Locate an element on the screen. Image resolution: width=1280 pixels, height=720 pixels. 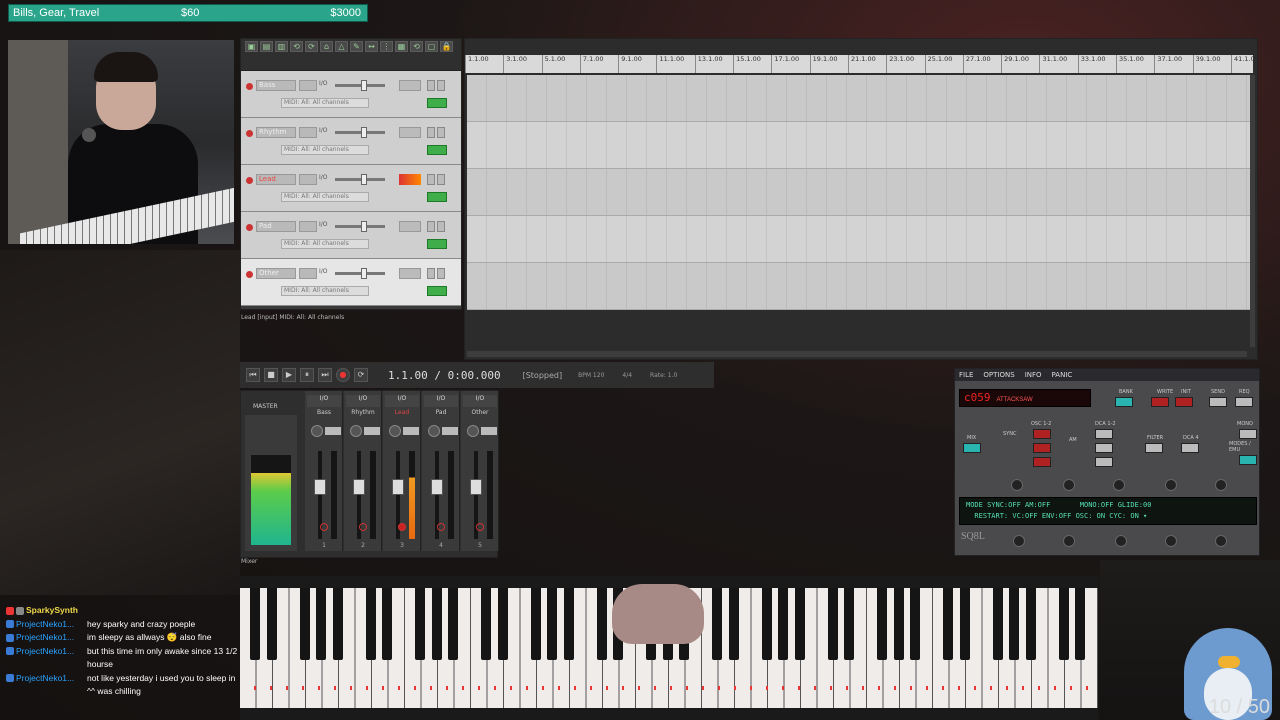
repeat-button: ⟳ is located at coordinates (361, 375).